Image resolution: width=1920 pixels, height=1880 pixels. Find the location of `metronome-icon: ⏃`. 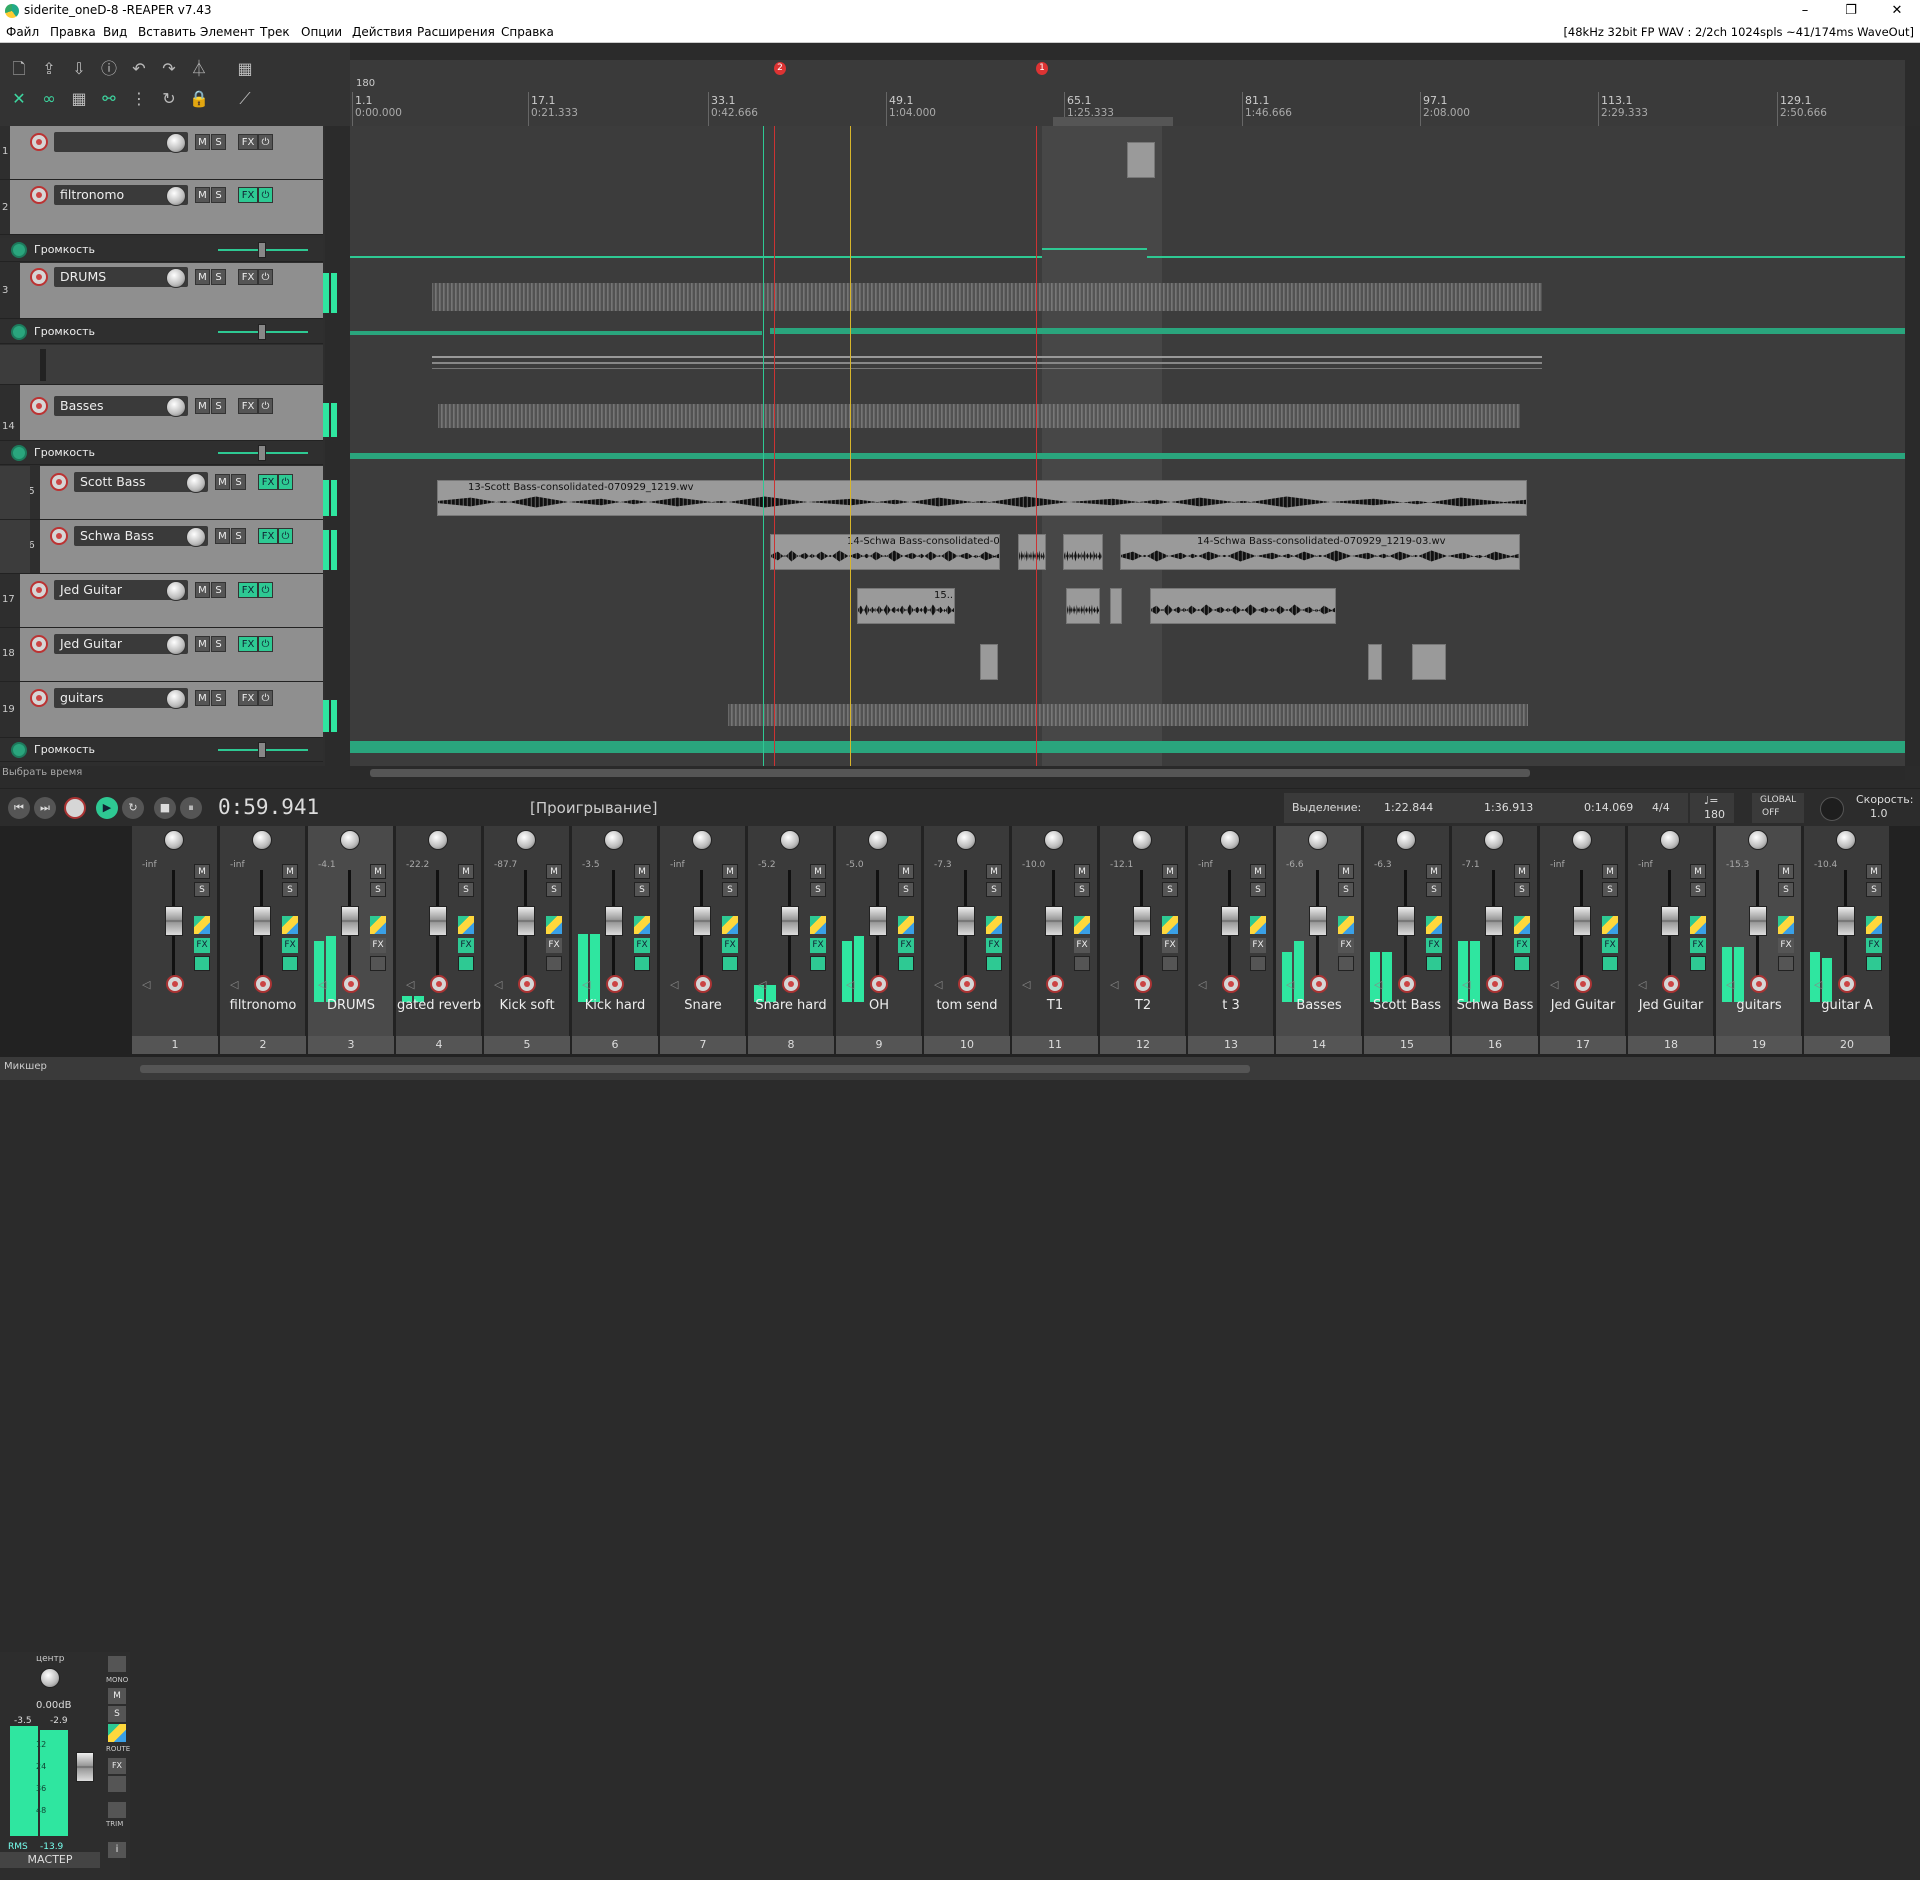

metronome-icon: ⏃ is located at coordinates (199, 69).